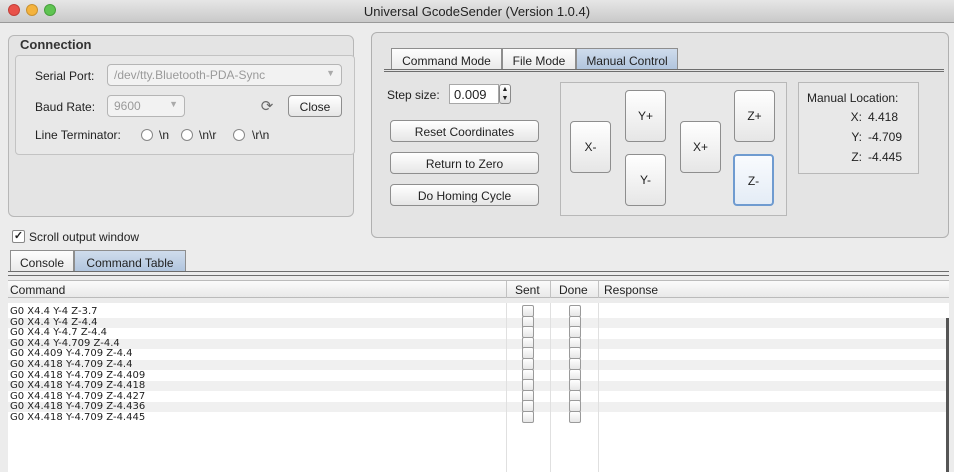  I want to click on command-cell: G0 X4.418 Y-4.709 Z-4.4, so click(71, 364).